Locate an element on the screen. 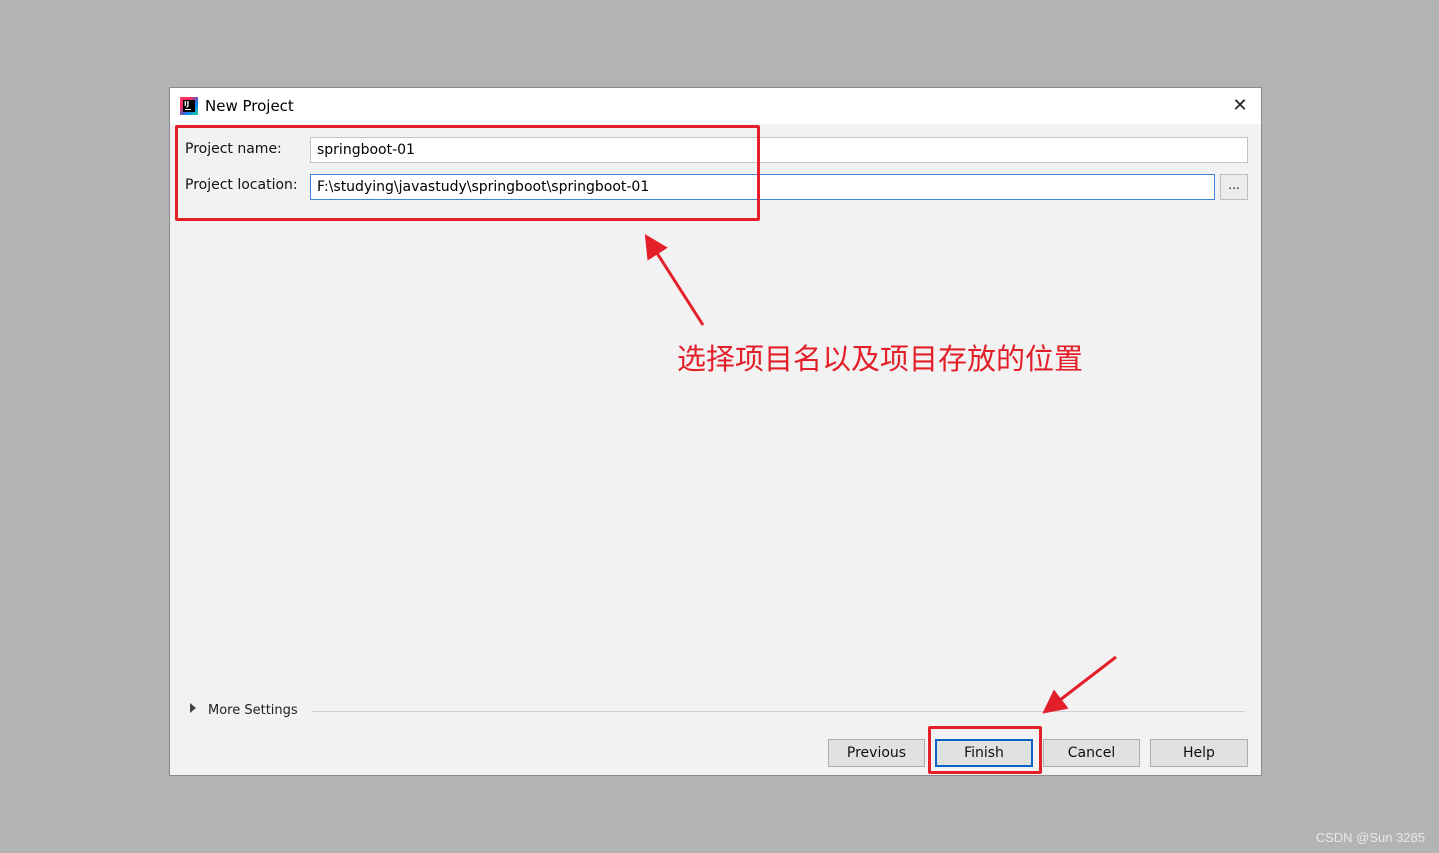  watermark: CSDN @Sun 3285 is located at coordinates (1370, 837).